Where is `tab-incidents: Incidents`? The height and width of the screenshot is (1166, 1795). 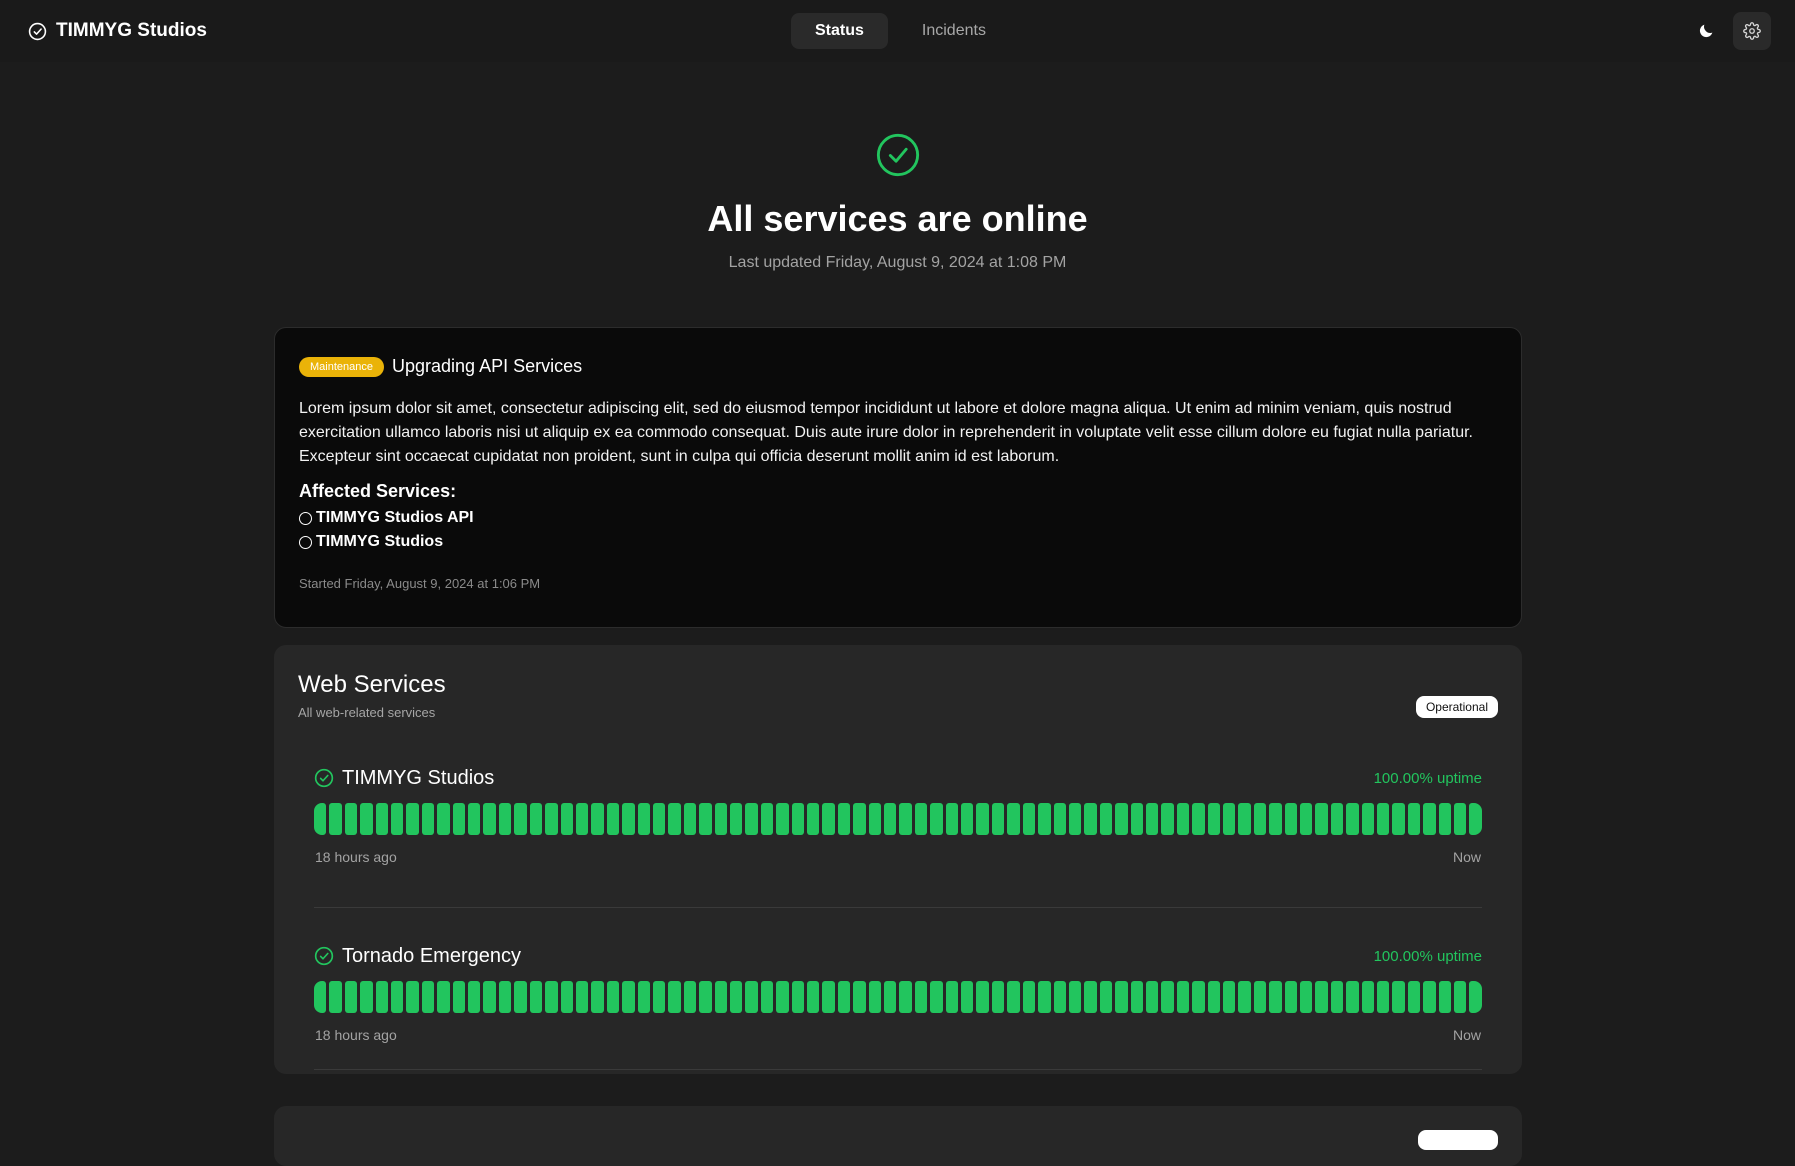
tab-incidents: Incidents is located at coordinates (954, 31).